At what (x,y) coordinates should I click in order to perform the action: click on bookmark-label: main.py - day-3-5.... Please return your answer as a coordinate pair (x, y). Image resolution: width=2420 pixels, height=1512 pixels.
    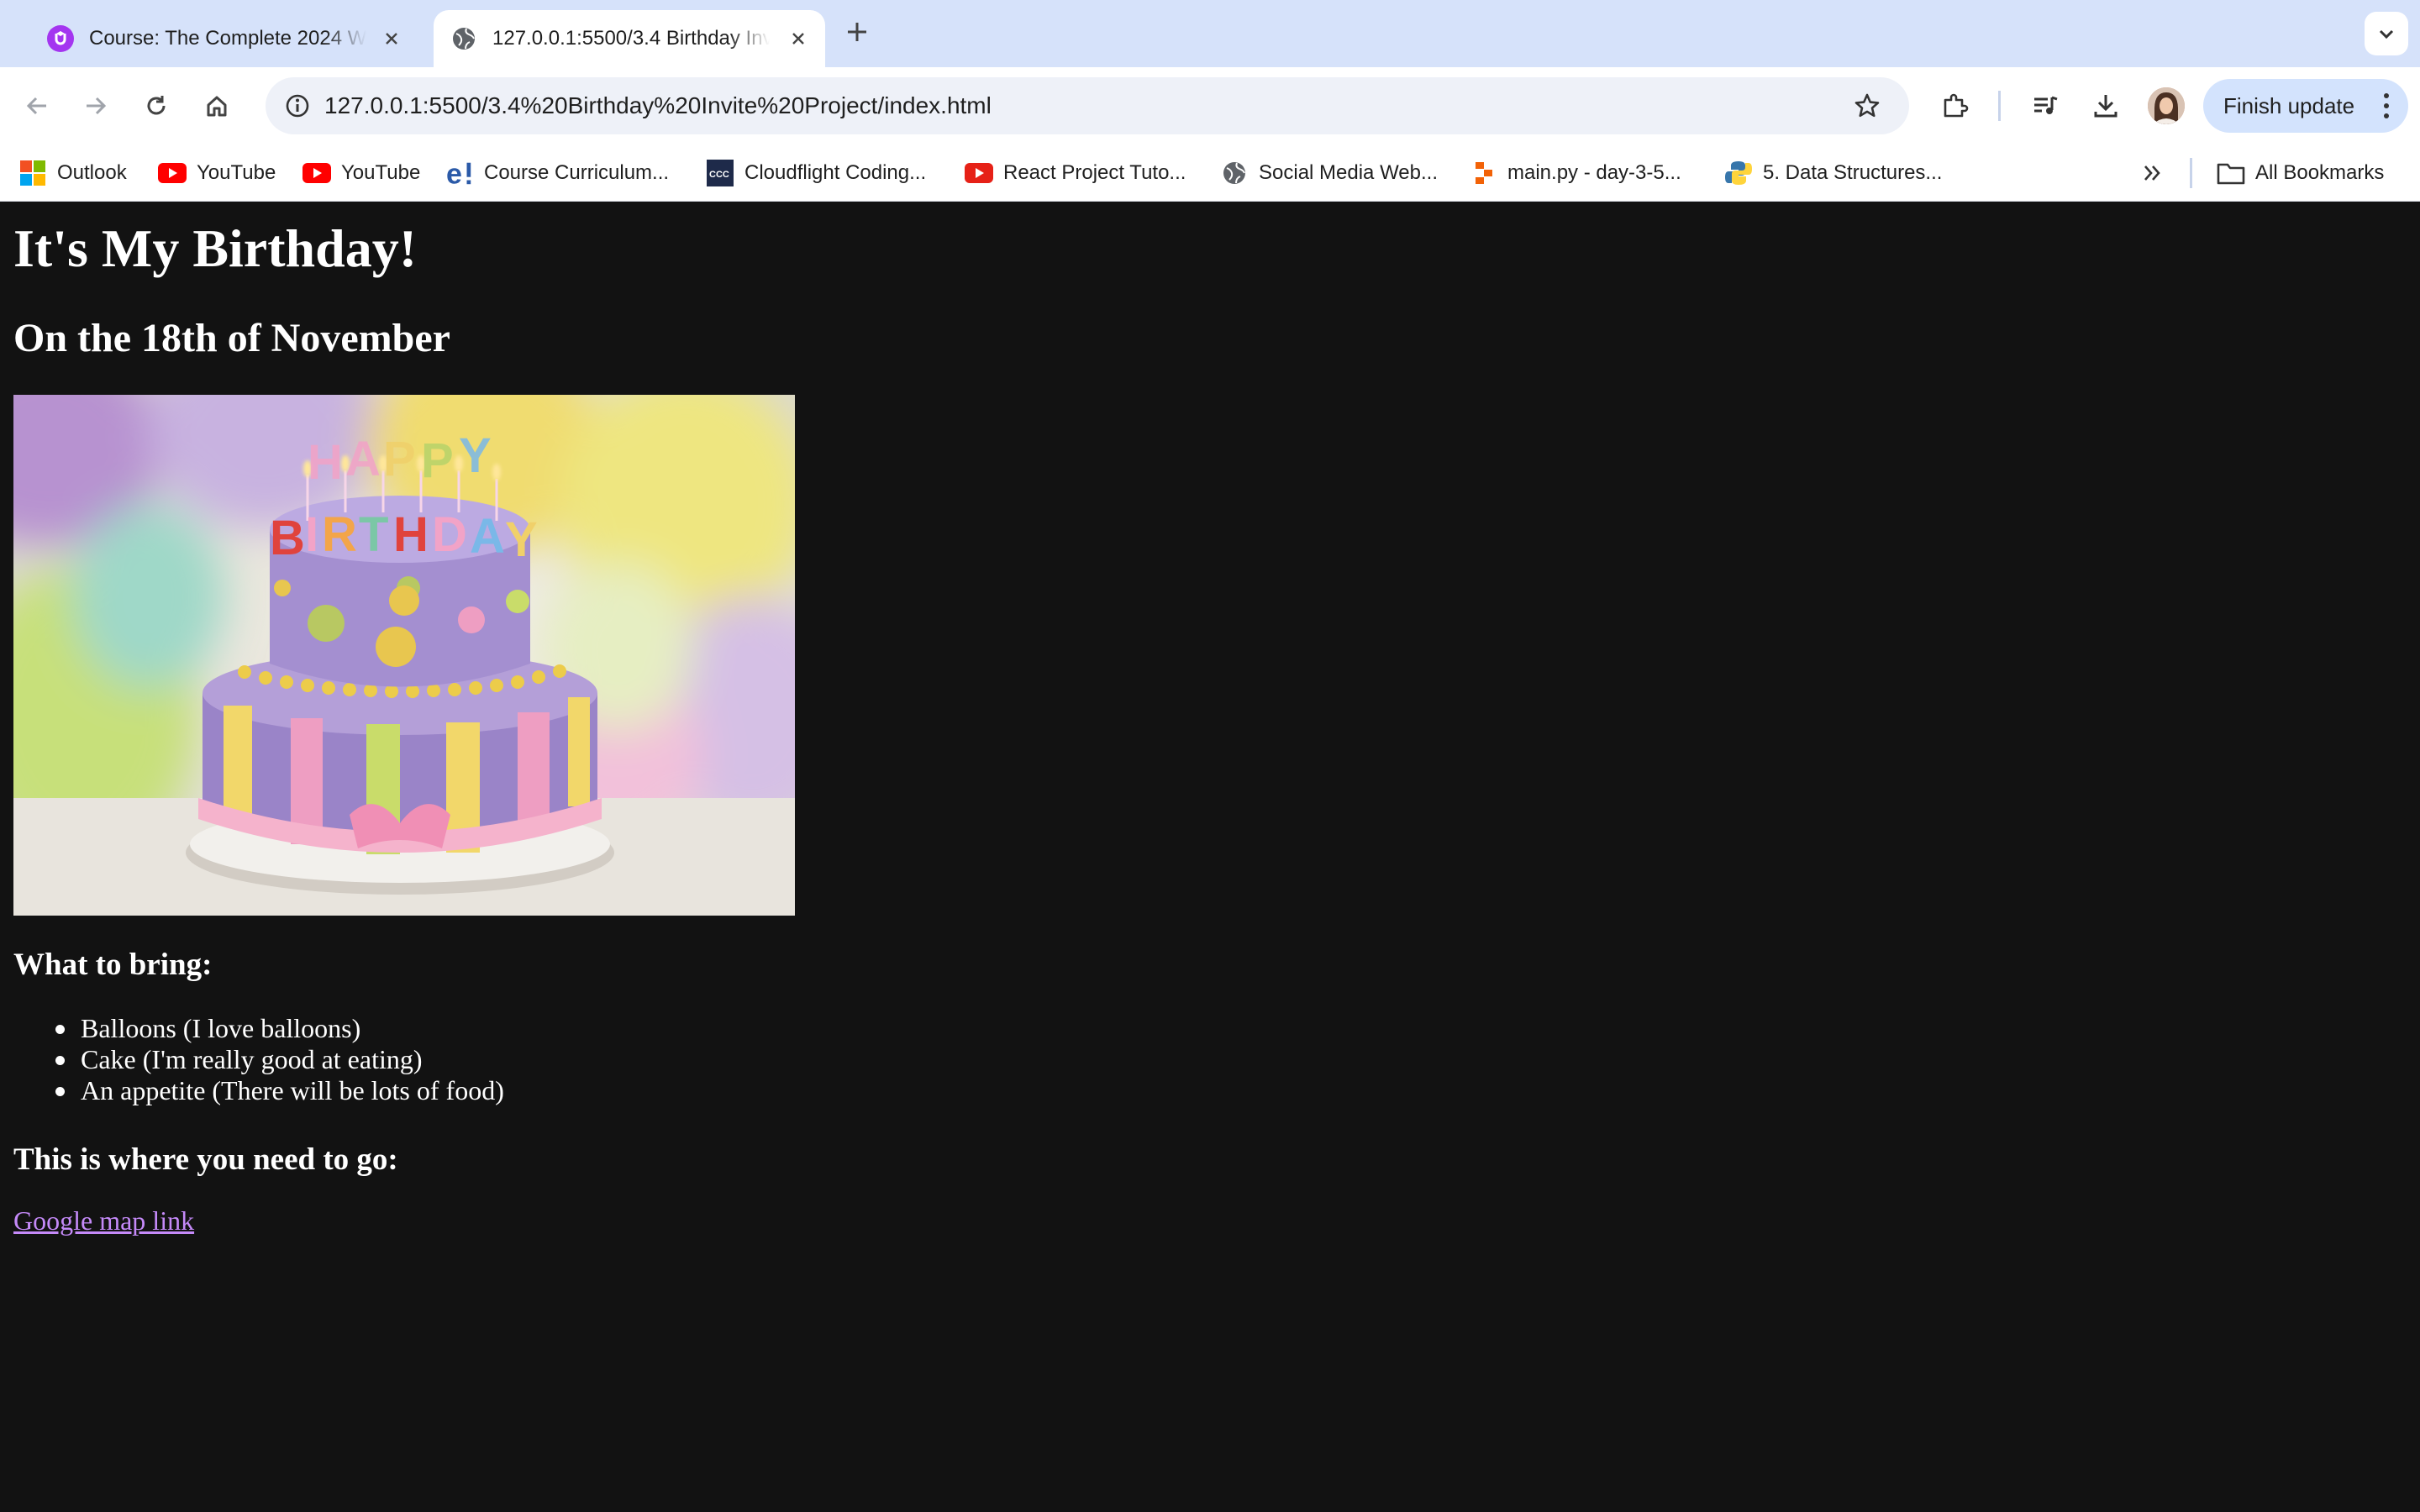
    Looking at the image, I should click on (1594, 172).